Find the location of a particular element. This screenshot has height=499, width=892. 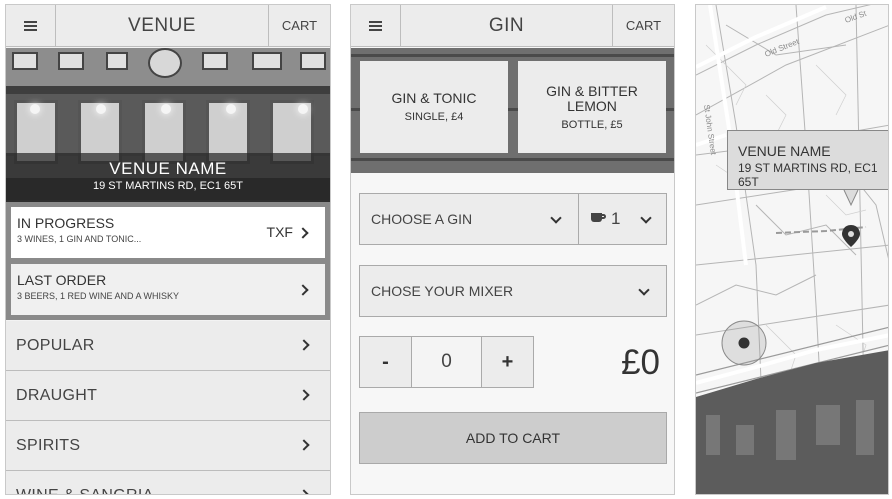

category-popular: POPULAR is located at coordinates (168, 346).